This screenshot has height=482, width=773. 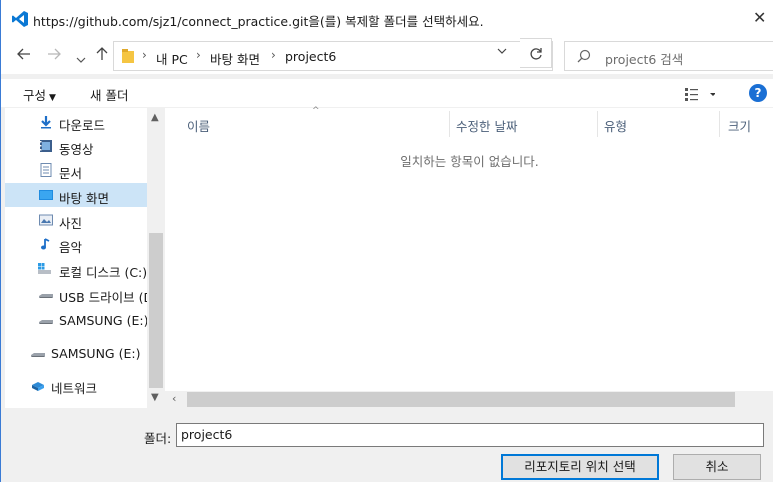 I want to click on sidebar-item-usb-drive: USB 드라이브 (D, so click(x=78, y=294).